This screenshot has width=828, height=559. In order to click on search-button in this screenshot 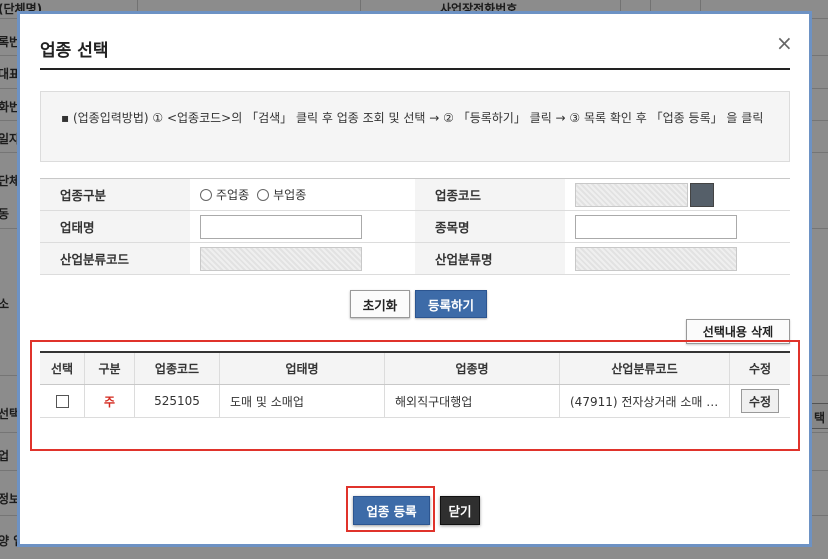, I will do `click(702, 194)`.